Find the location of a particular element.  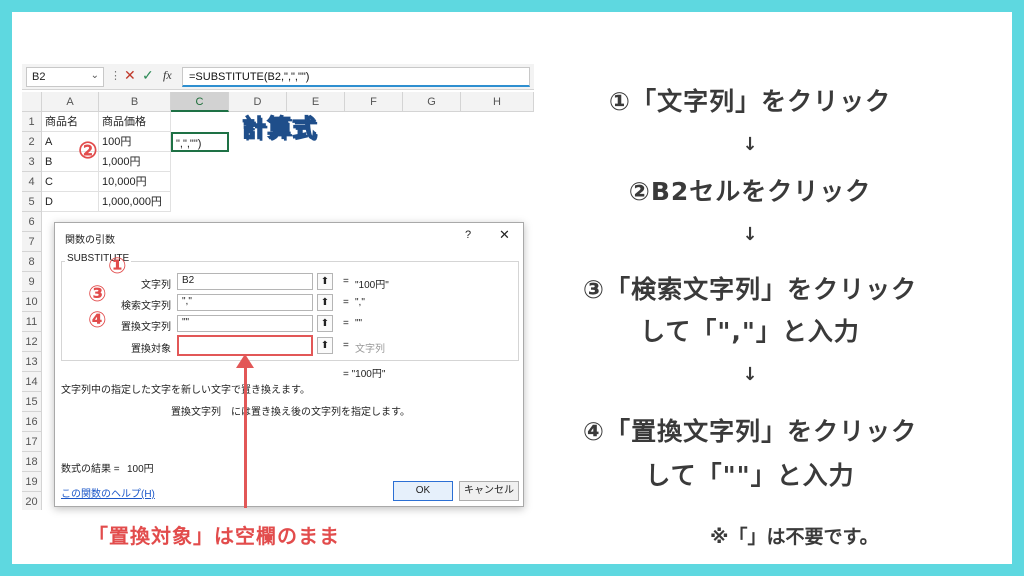

row-header: 13 is located at coordinates (32, 362).